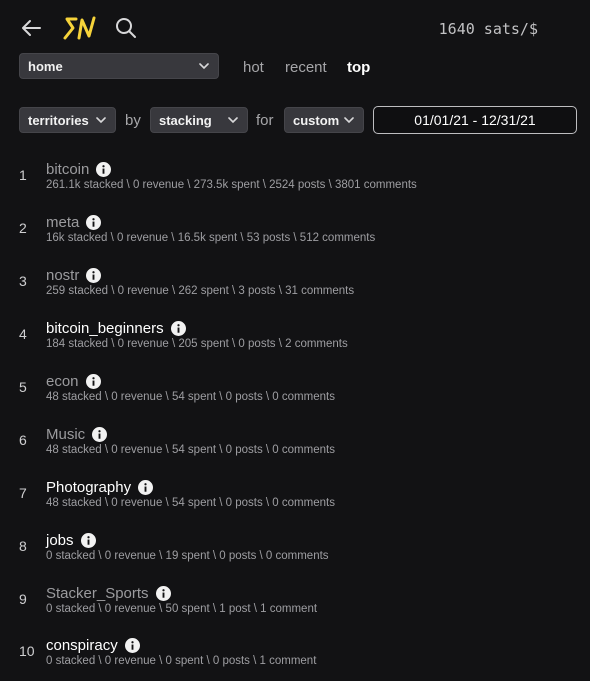 This screenshot has width=590, height=681. Describe the element at coordinates (316, 120) in the screenshot. I see `when-select-value: custom` at that location.